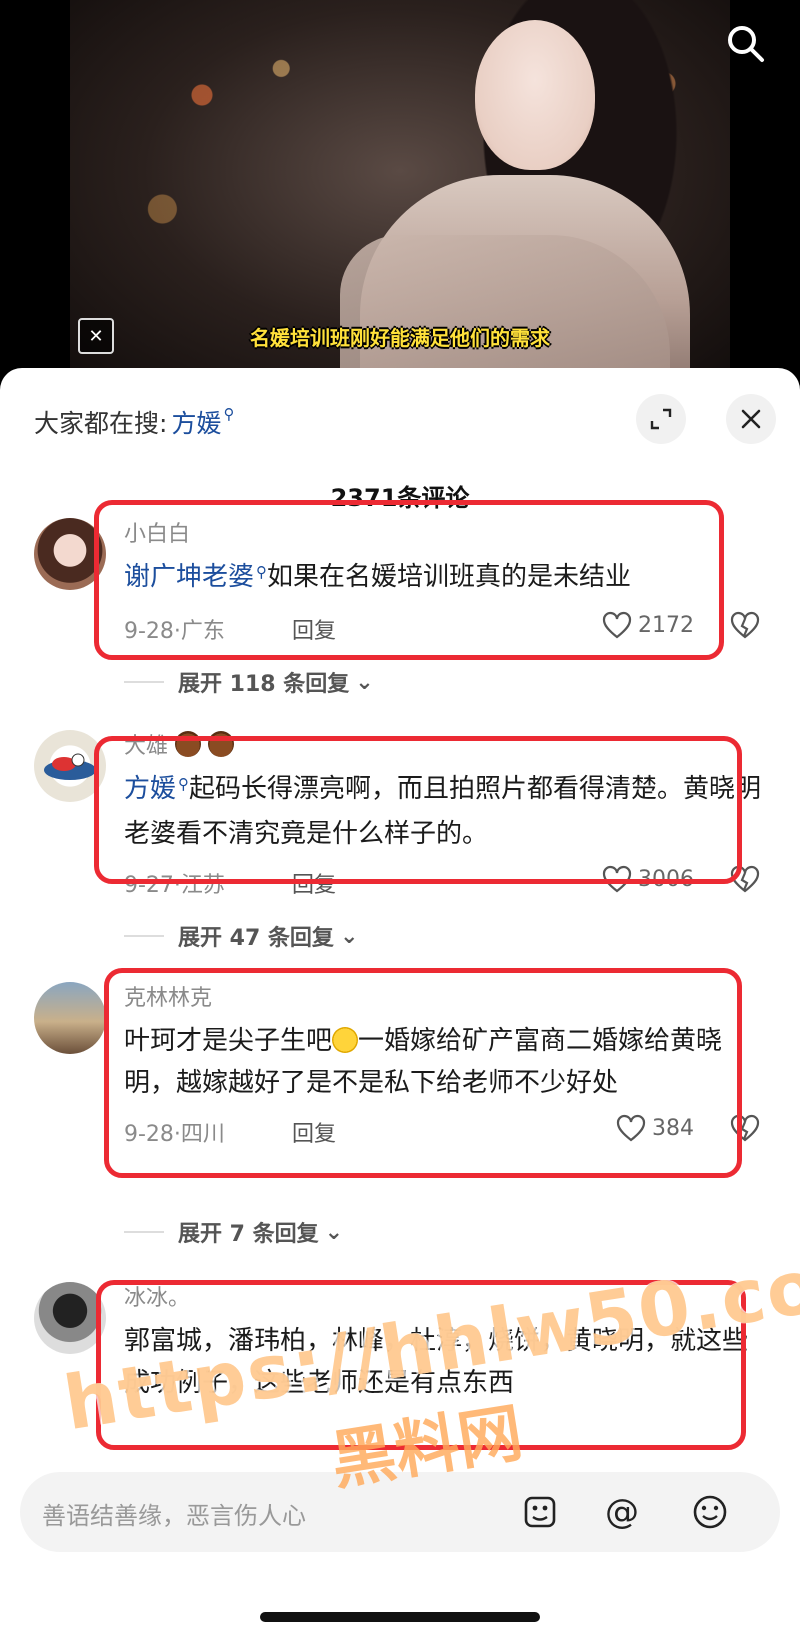 The height and width of the screenshot is (1635, 800). I want to click on emoji-icon, so click(710, 1512).